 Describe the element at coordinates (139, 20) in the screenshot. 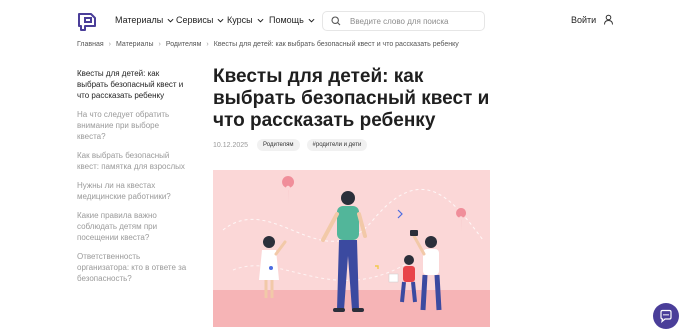

I see `nav-materials-label: Материалы` at that location.